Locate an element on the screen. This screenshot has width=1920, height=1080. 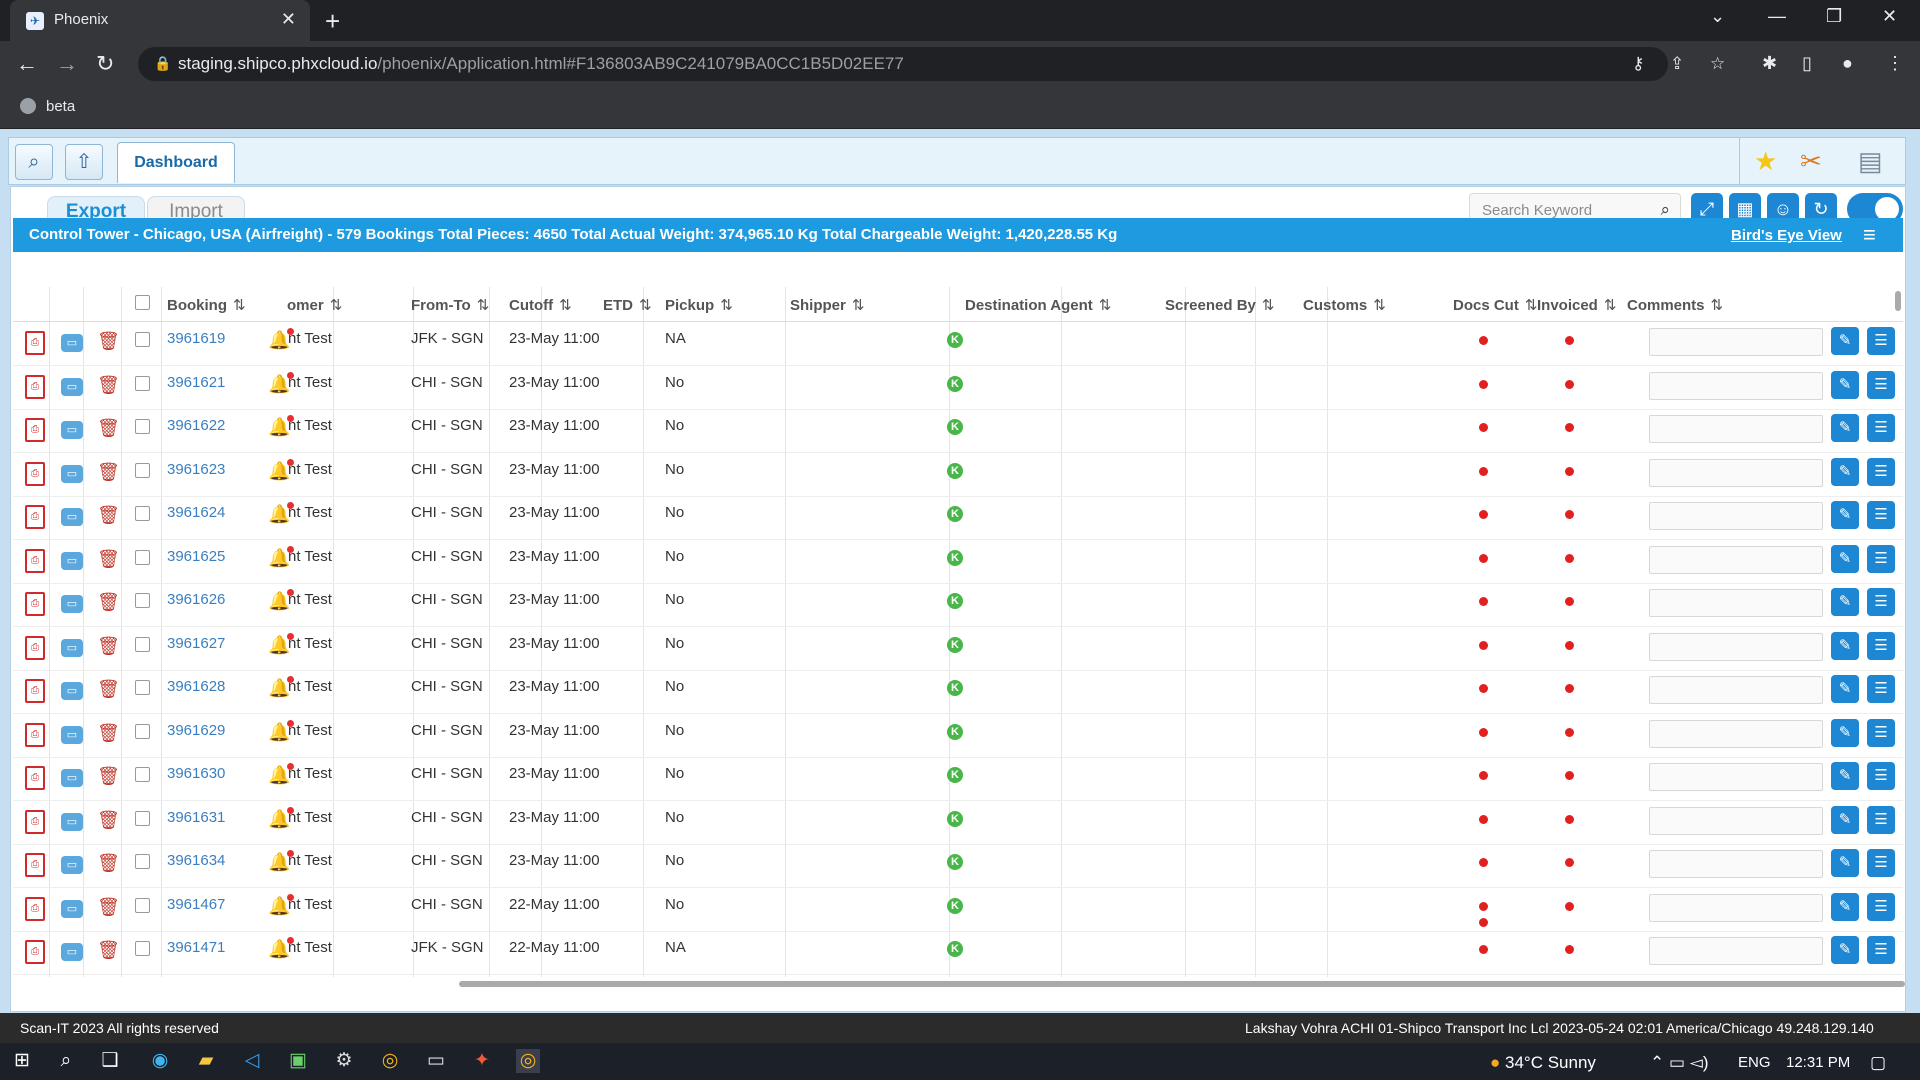
browser-tab: ✈ Phoenix ✕ is located at coordinates (160, 20).